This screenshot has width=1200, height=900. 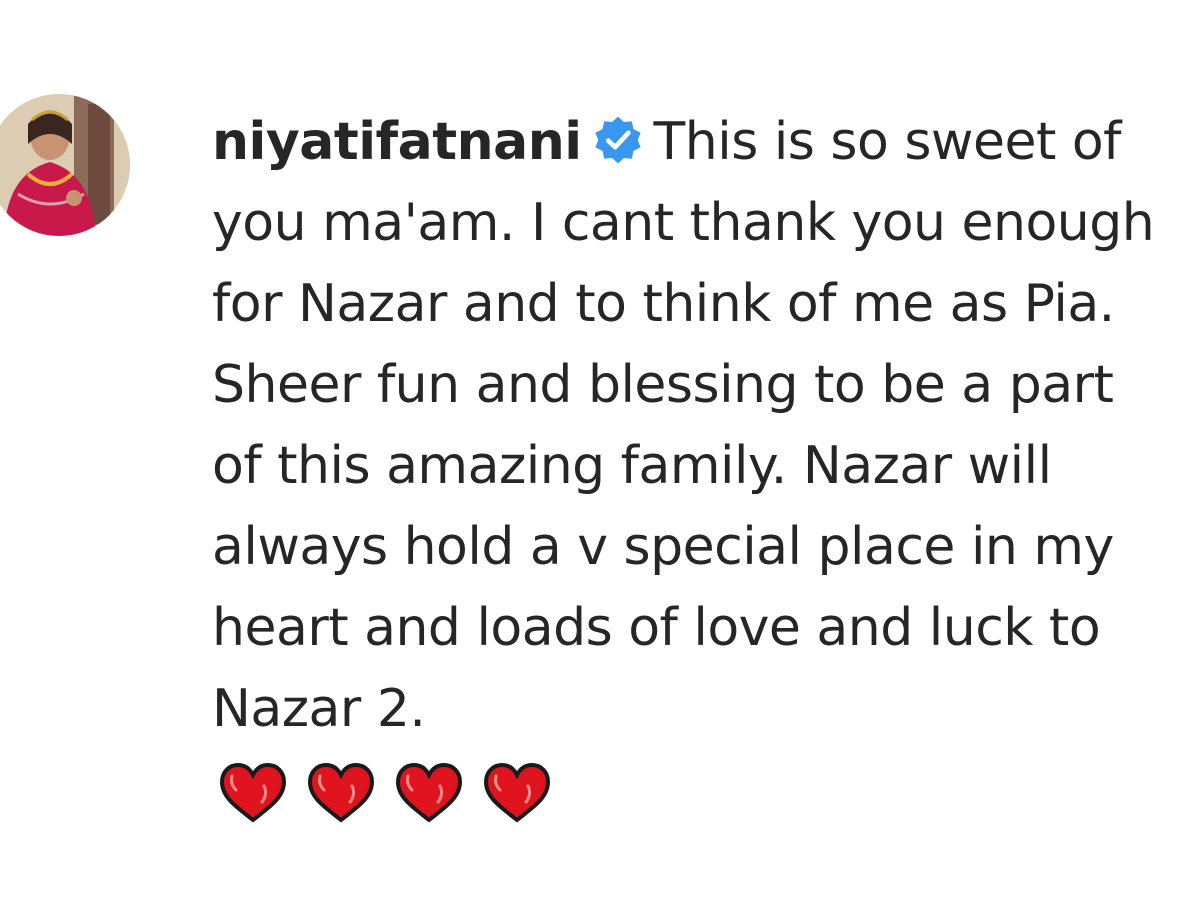 I want to click on verified-badge-icon, so click(x=617, y=140).